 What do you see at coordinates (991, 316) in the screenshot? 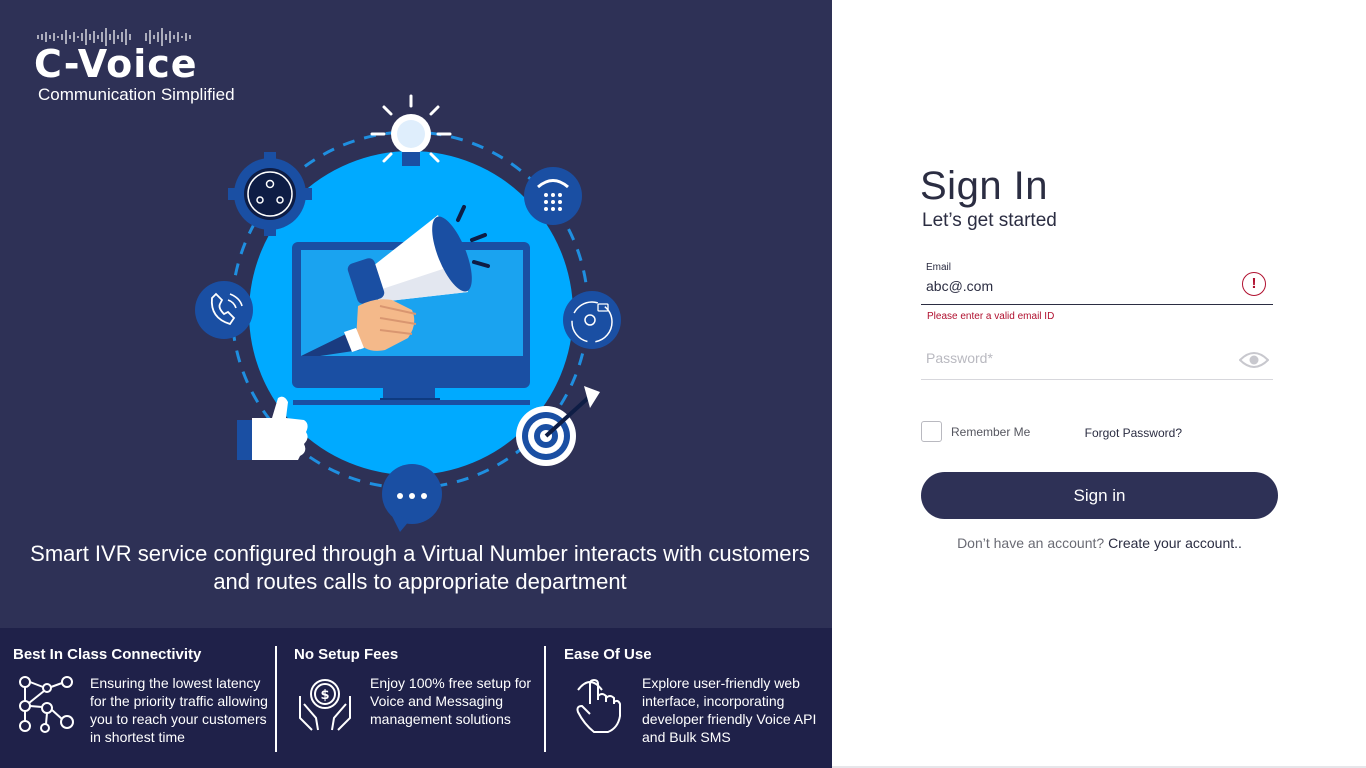
I see `email-error-message: Please enter a valid email ID` at bounding box center [991, 316].